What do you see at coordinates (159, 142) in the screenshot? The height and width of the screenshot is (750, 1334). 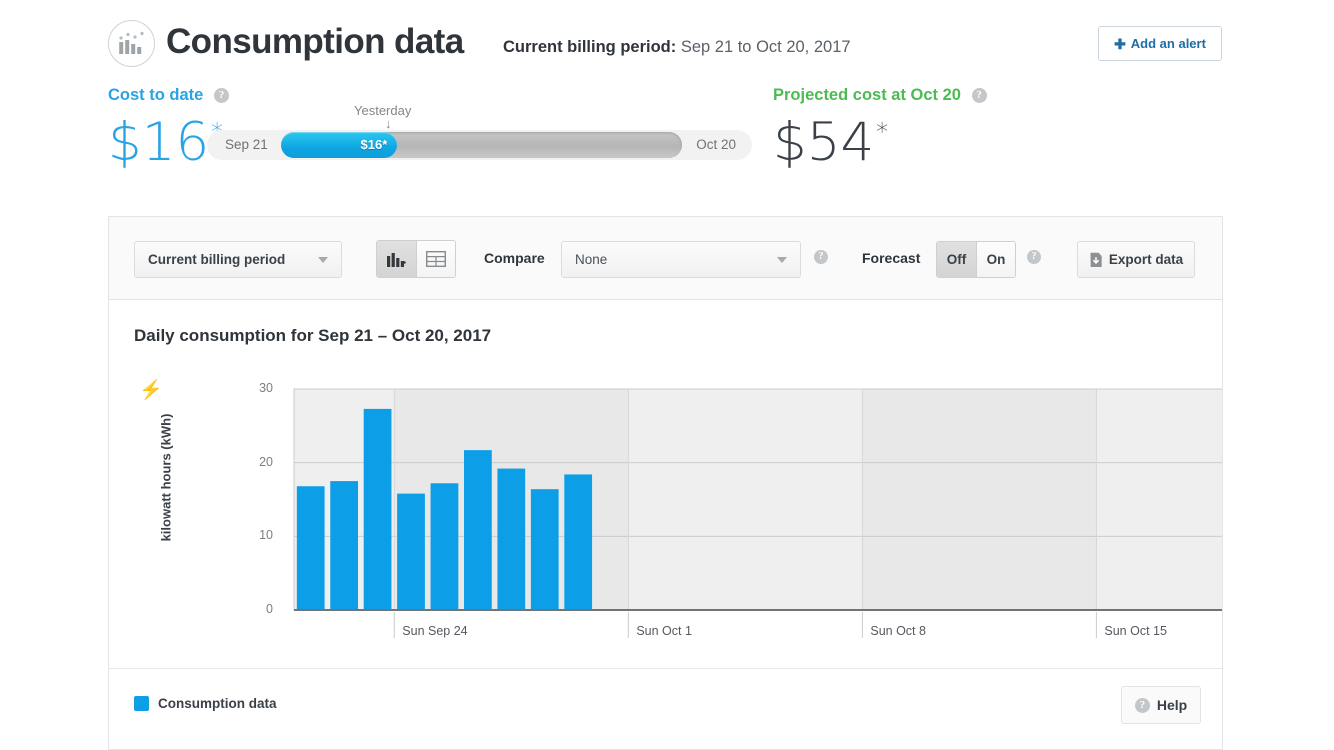 I see `cost-to-date-value: $16` at bounding box center [159, 142].